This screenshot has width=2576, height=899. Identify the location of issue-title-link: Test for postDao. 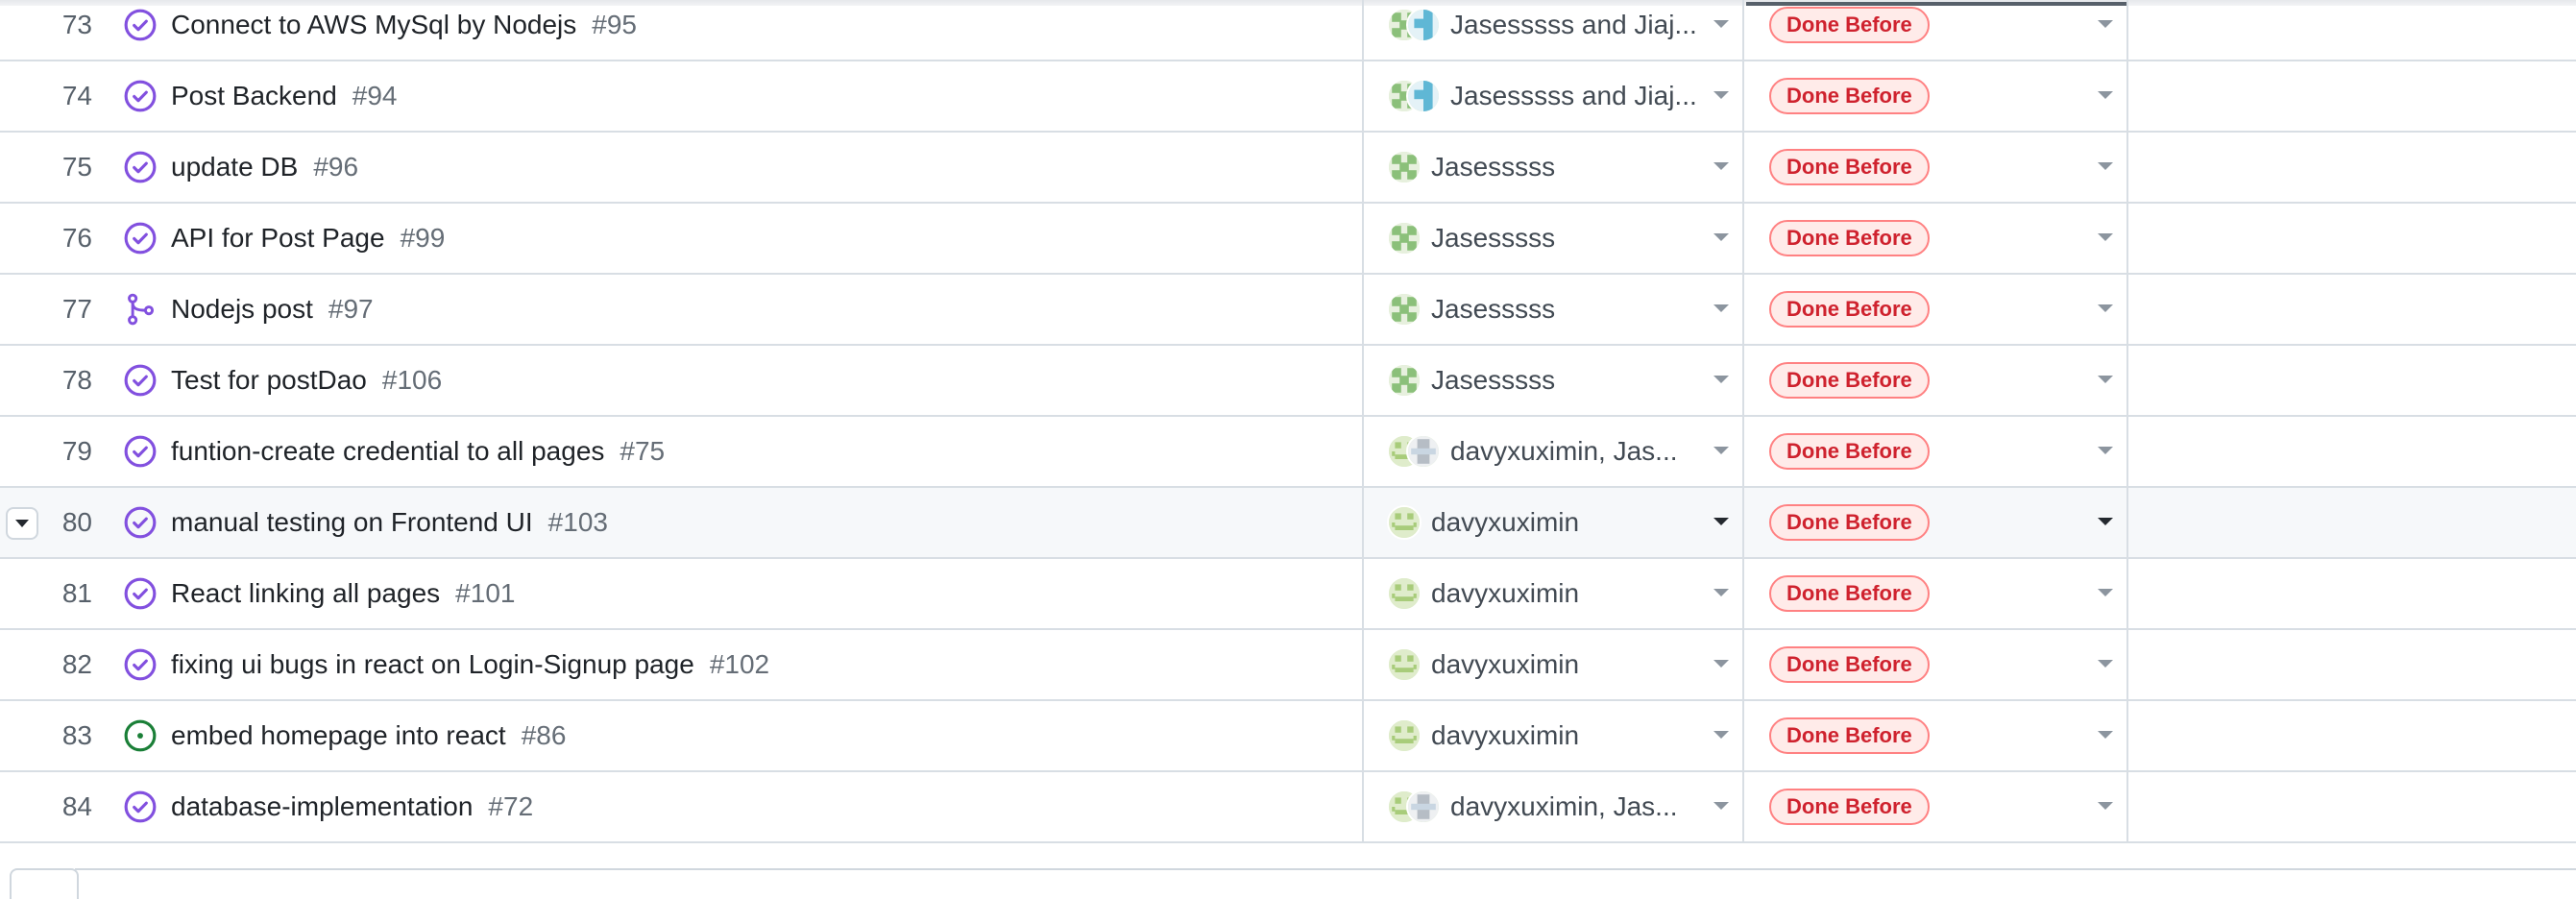
(269, 380).